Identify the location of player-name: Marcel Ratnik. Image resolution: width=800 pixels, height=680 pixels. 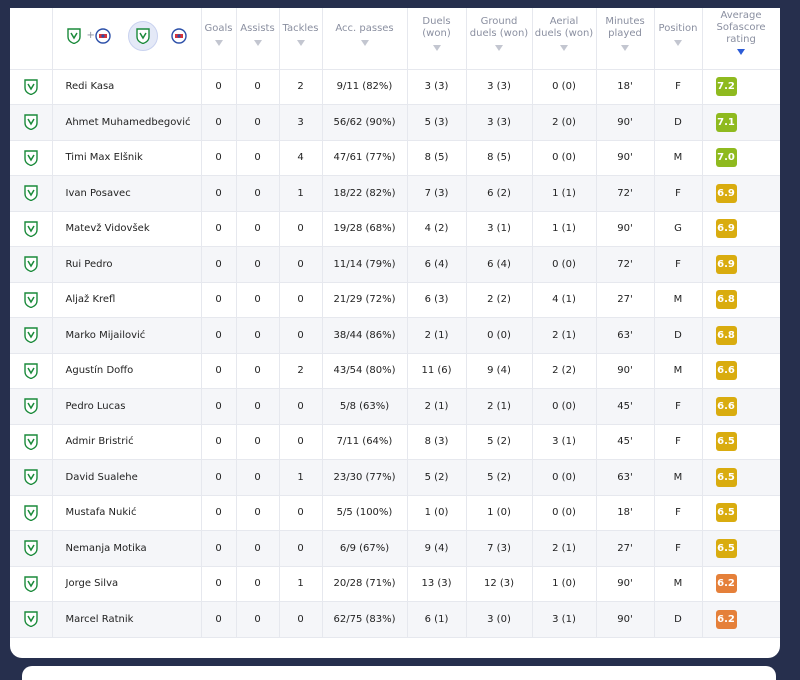
(127, 619).